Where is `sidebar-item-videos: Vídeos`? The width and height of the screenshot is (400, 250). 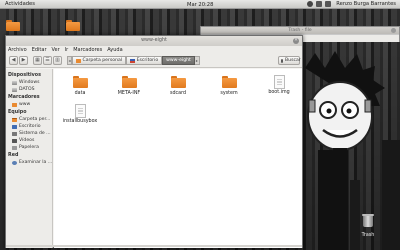
sidebar-item-videos: Vídeos is located at coordinates (29, 140).